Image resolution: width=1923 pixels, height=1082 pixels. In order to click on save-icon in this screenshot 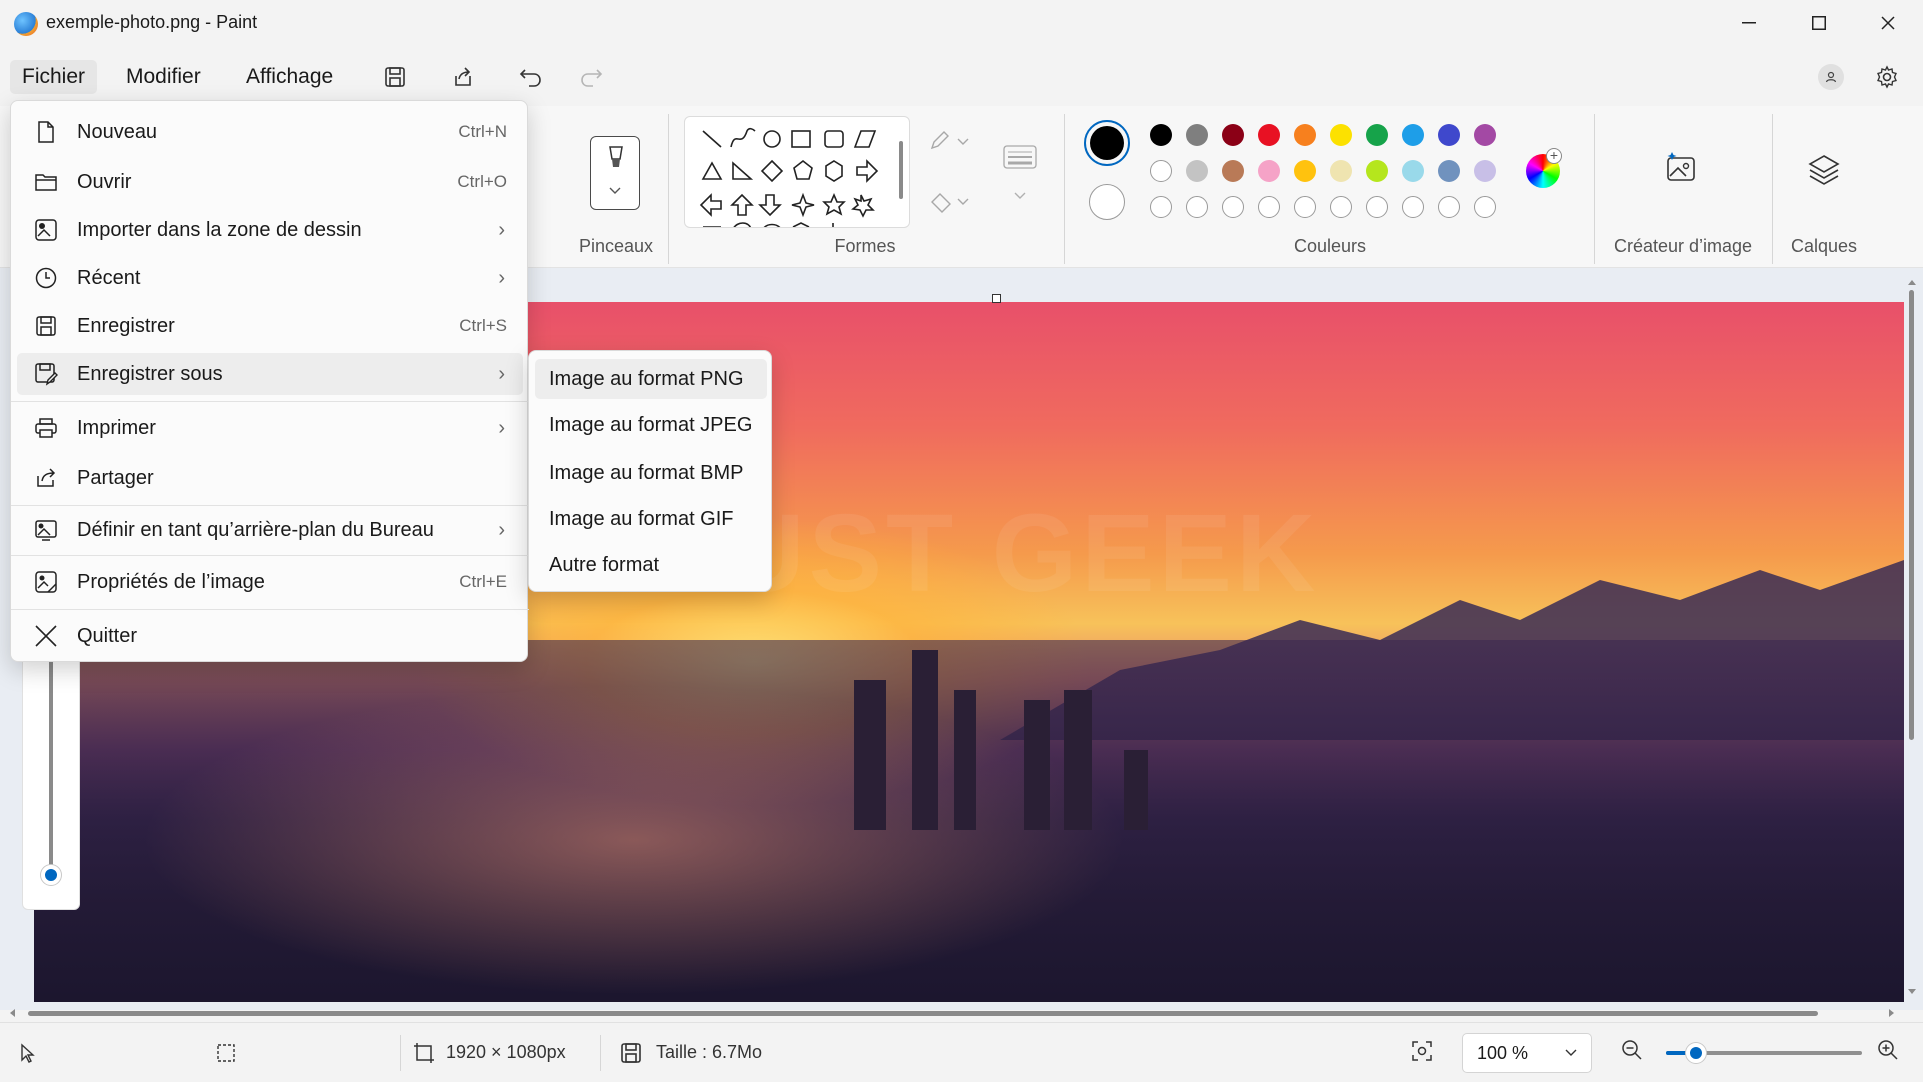, I will do `click(46, 326)`.